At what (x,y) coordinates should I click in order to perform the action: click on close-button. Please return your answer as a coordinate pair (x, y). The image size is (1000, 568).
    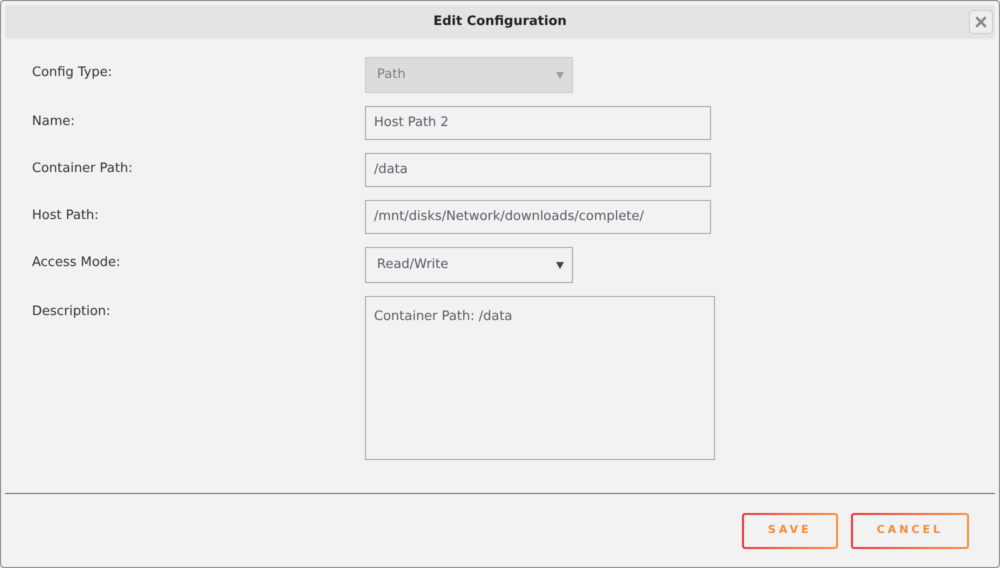
    Looking at the image, I should click on (981, 22).